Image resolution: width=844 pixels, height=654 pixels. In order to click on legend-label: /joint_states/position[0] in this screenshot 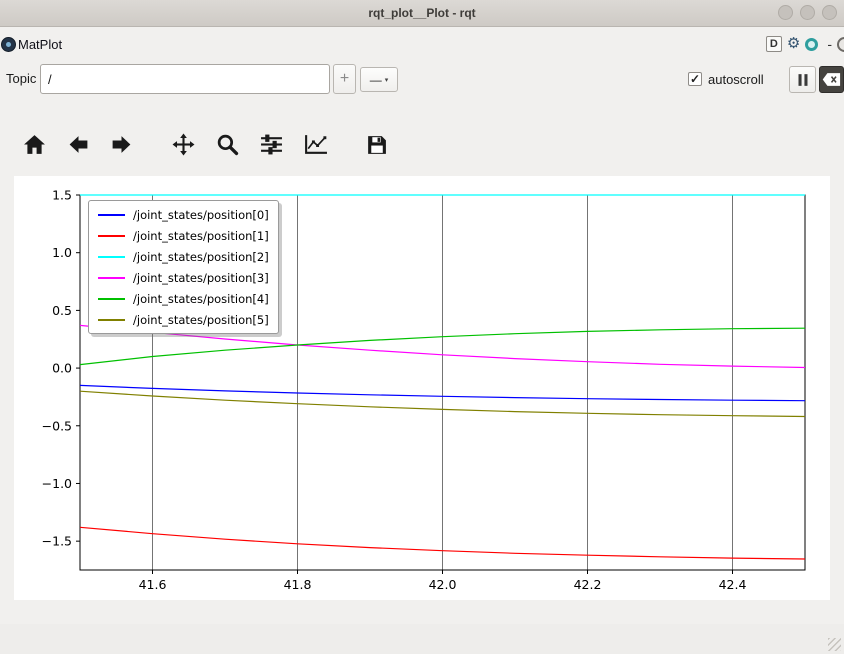, I will do `click(201, 214)`.